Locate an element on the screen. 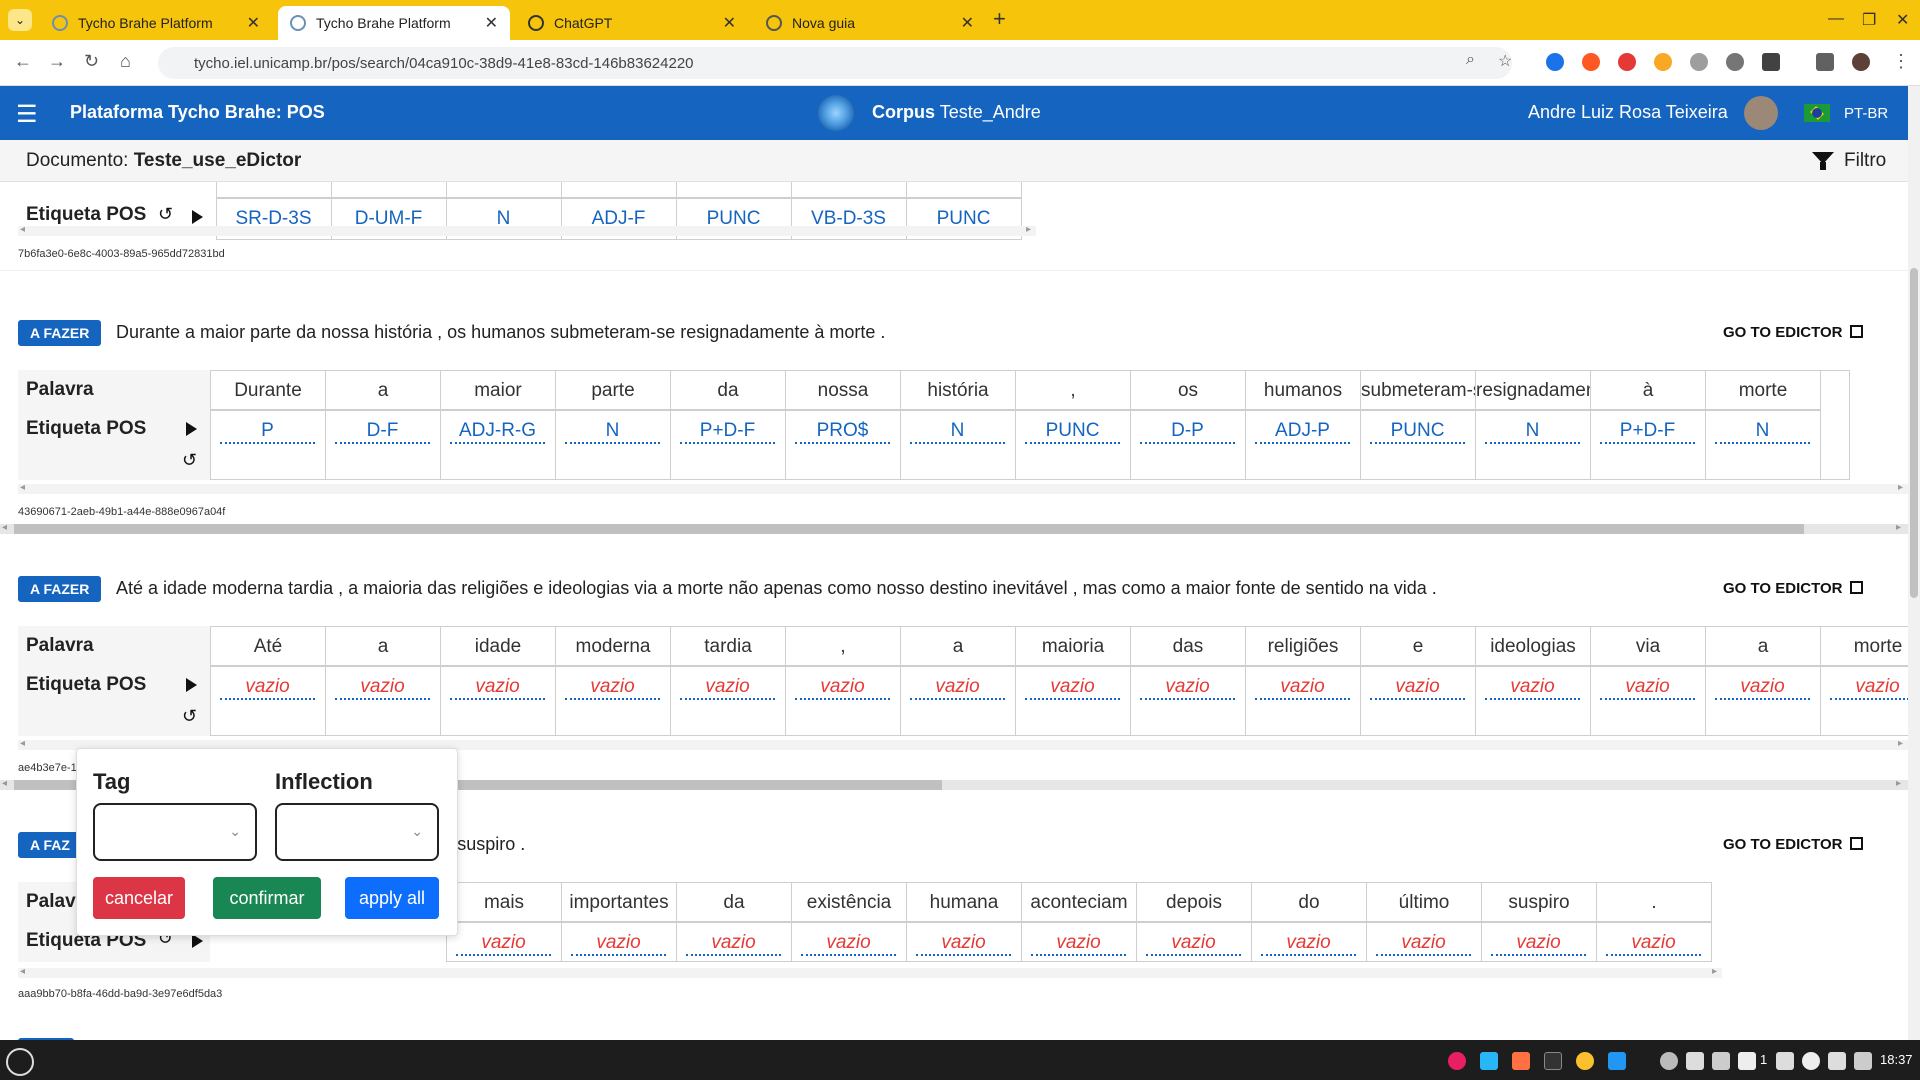 The image size is (1920, 1080). vscode-icon is located at coordinates (1617, 1061).